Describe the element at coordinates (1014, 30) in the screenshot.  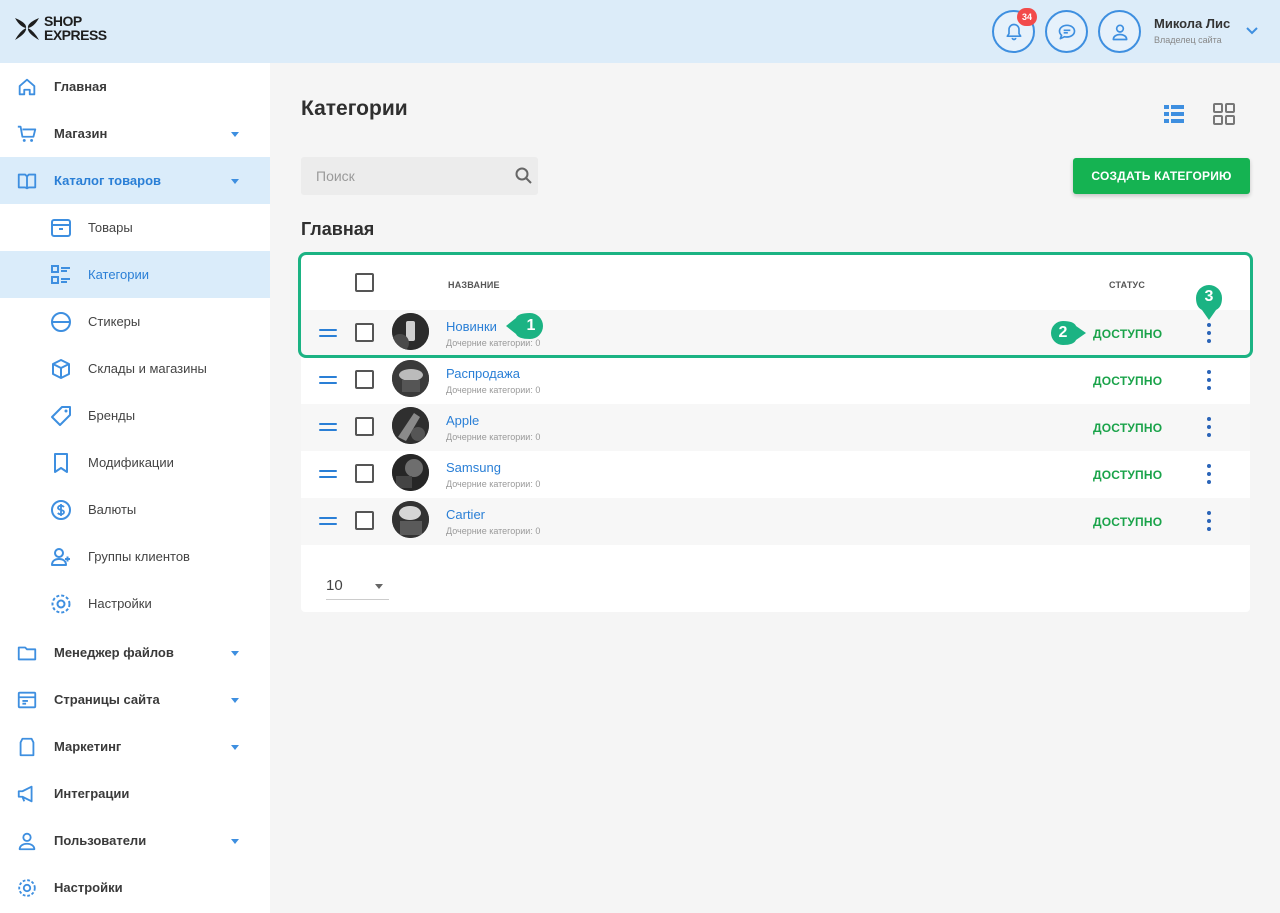
I see `notifications-button: 34` at that location.